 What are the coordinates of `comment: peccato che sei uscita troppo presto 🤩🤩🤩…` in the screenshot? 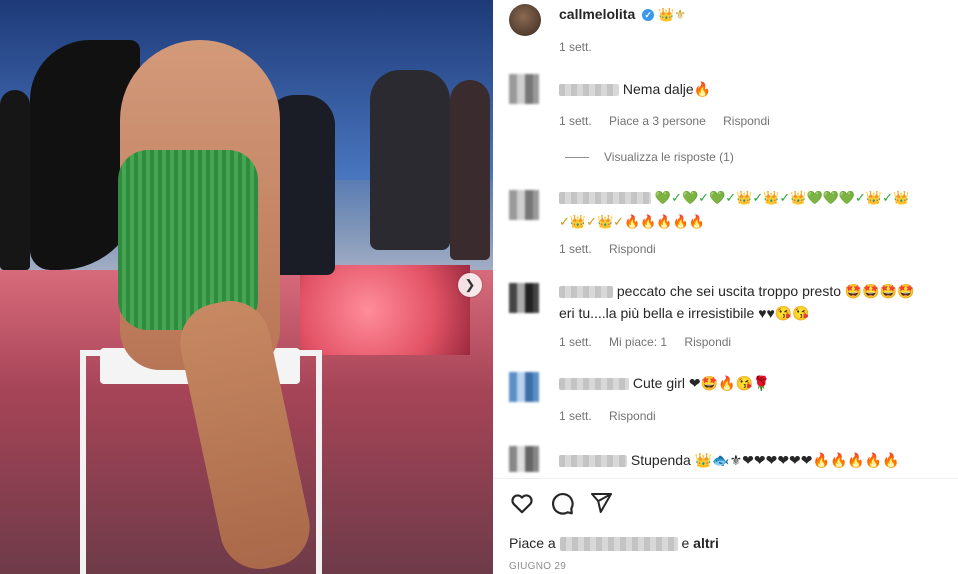 It's located at (756, 302).